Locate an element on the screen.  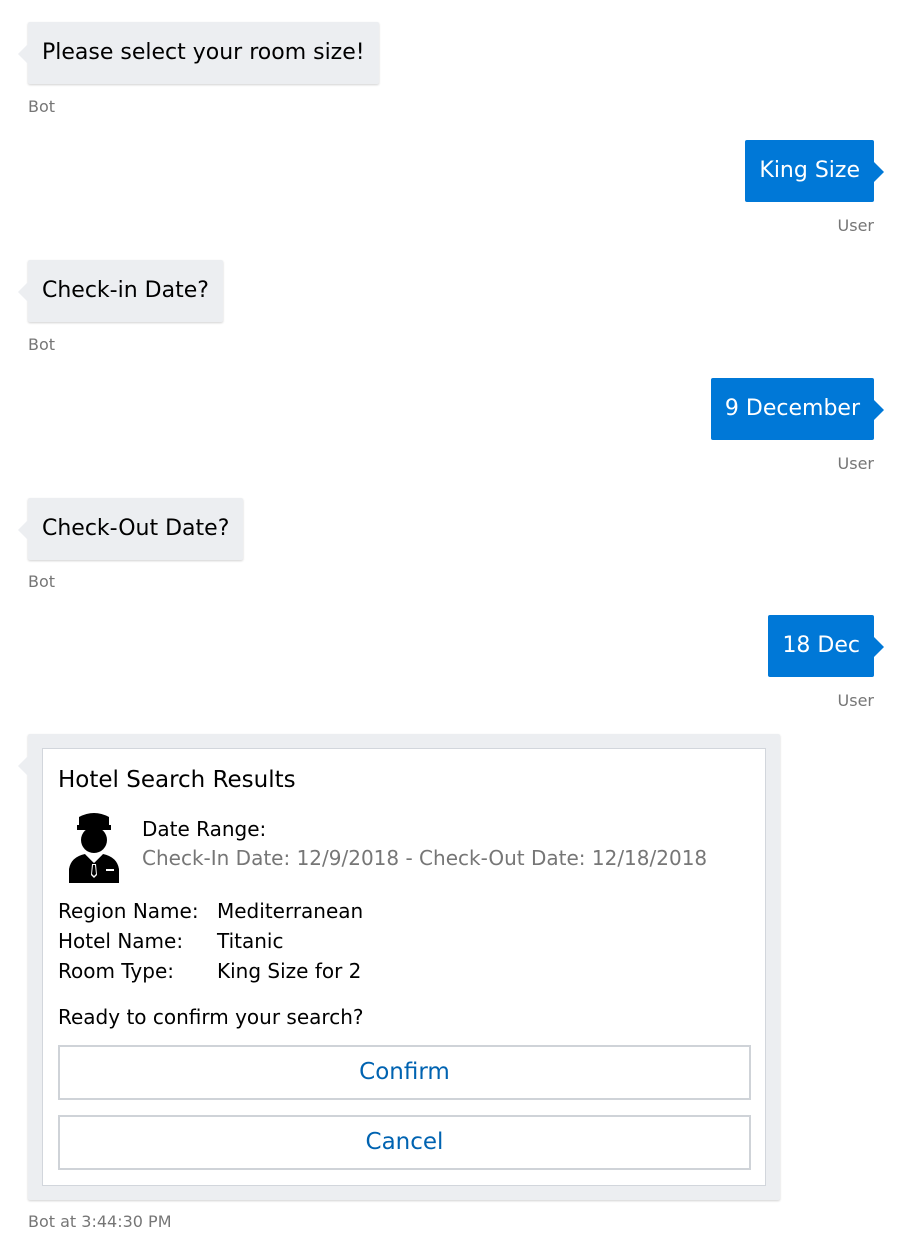
fact-value: Mediterranean is located at coordinates (290, 911).